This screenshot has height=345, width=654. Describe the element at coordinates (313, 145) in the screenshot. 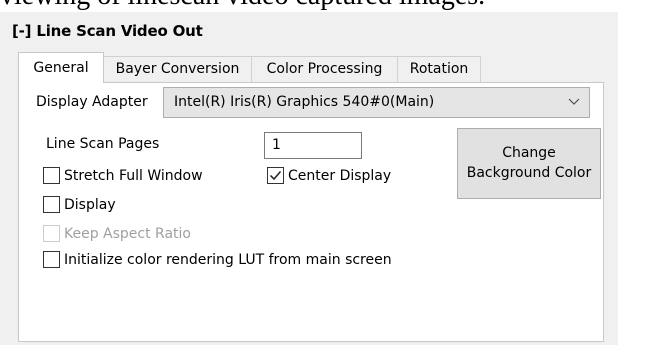

I see `line-scan-pages-input: 1` at that location.